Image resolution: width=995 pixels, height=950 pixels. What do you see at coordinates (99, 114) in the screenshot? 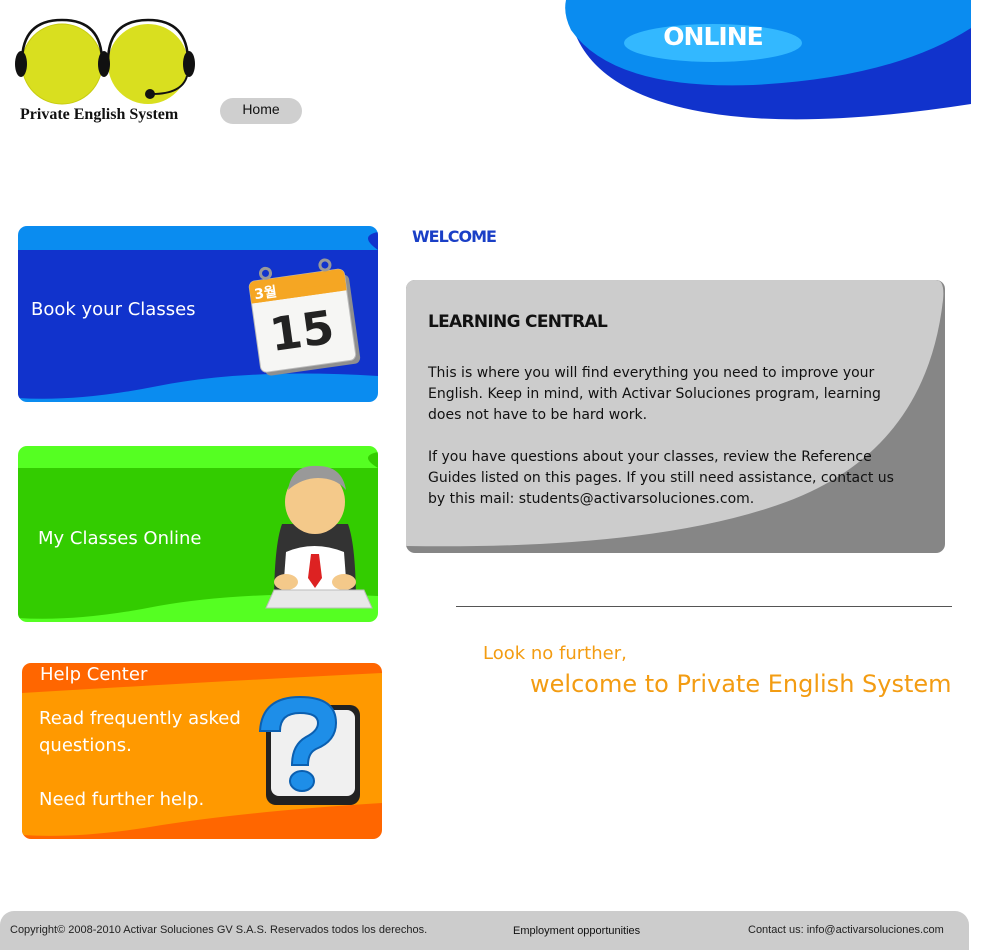
I see `logo-text: Private English System` at bounding box center [99, 114].